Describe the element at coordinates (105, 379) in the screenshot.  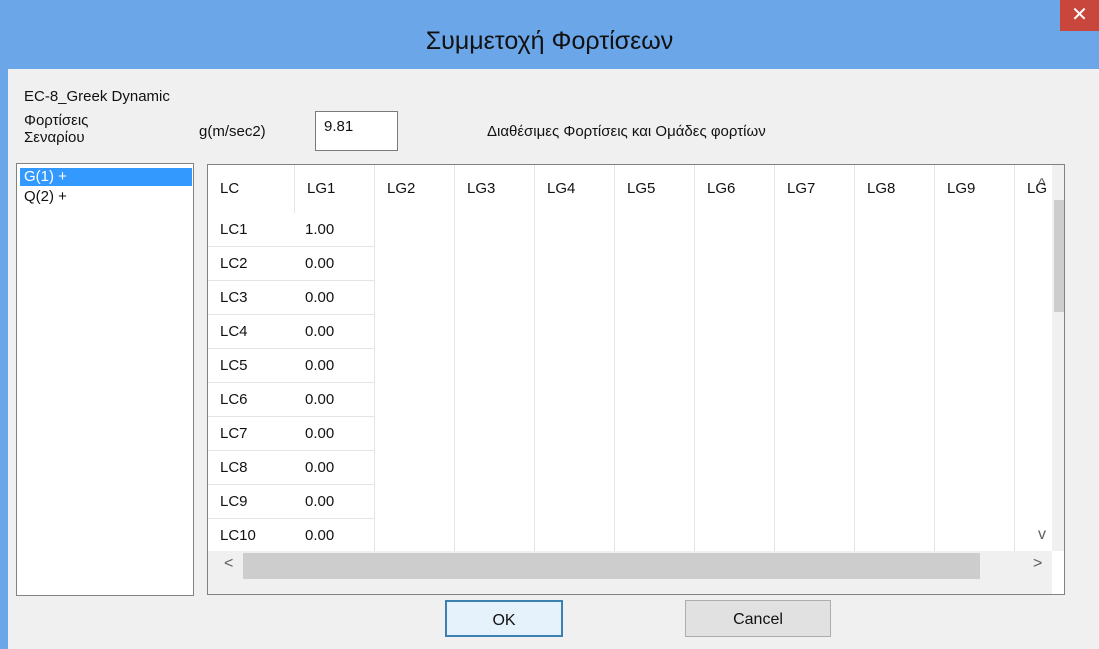
I see `scenario-listbox: G(1) + Q(2) +` at that location.